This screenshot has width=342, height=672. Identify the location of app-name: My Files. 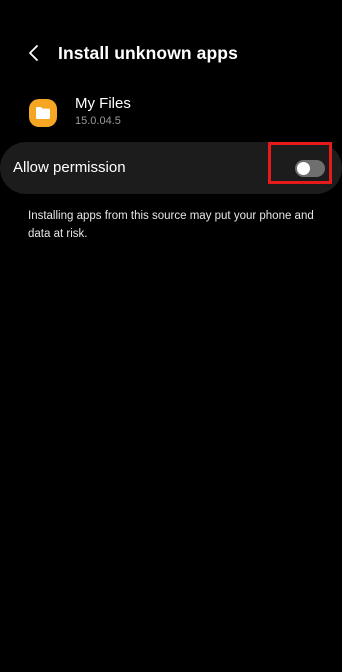
(103, 103).